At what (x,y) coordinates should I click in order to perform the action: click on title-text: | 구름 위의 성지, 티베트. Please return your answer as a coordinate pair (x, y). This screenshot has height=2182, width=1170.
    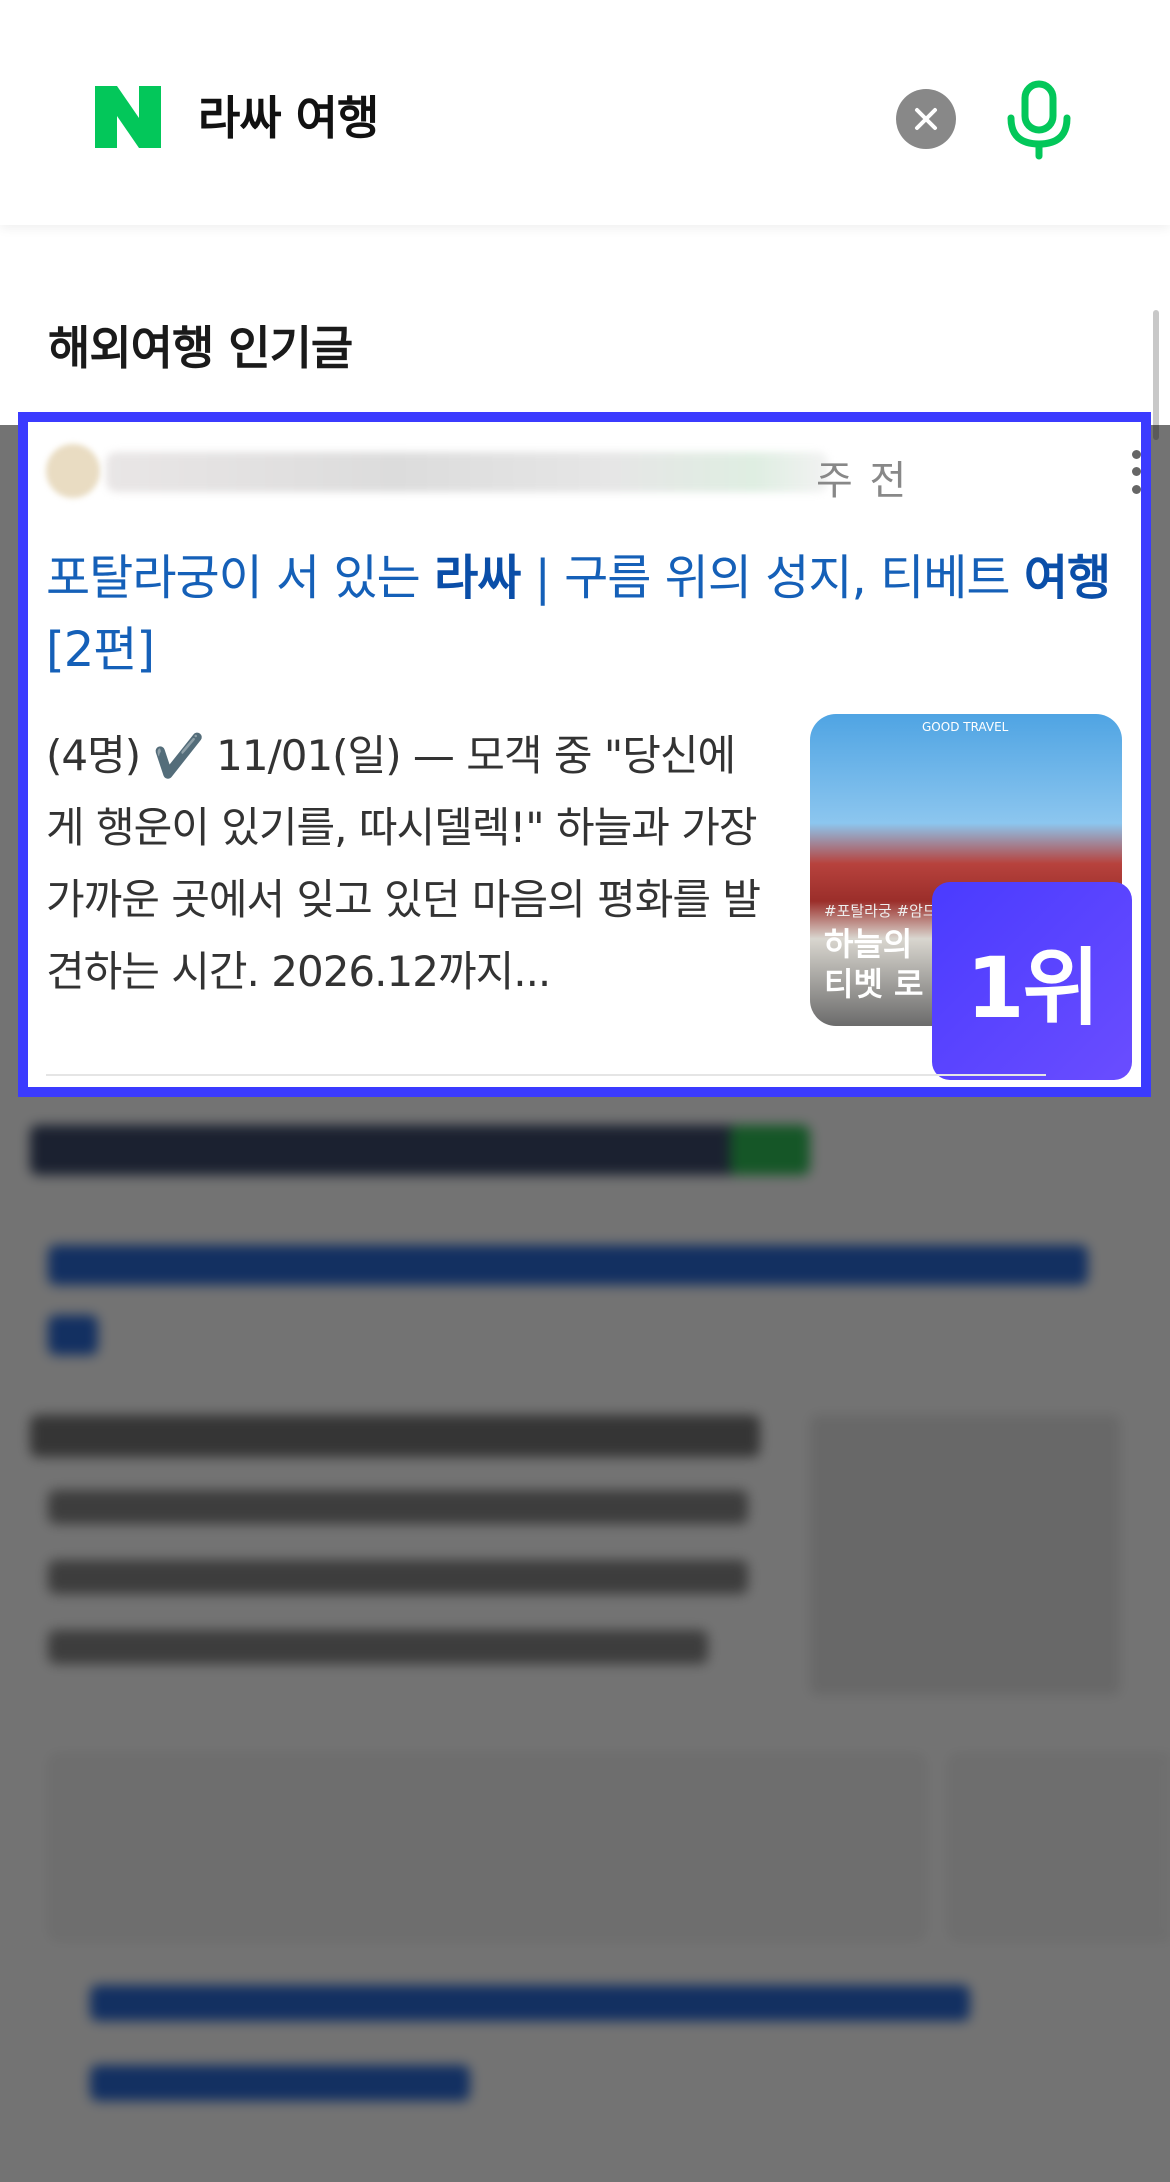
    Looking at the image, I should click on (772, 578).